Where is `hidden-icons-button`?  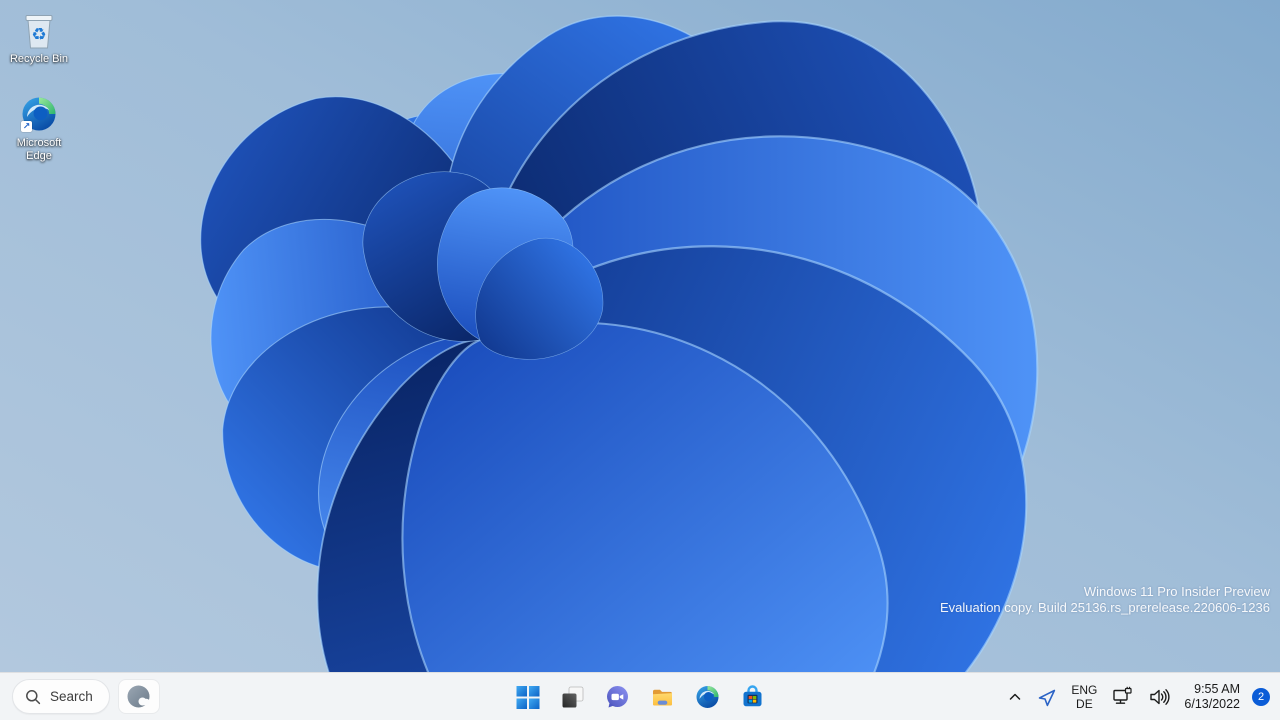
hidden-icons-button is located at coordinates (1015, 697).